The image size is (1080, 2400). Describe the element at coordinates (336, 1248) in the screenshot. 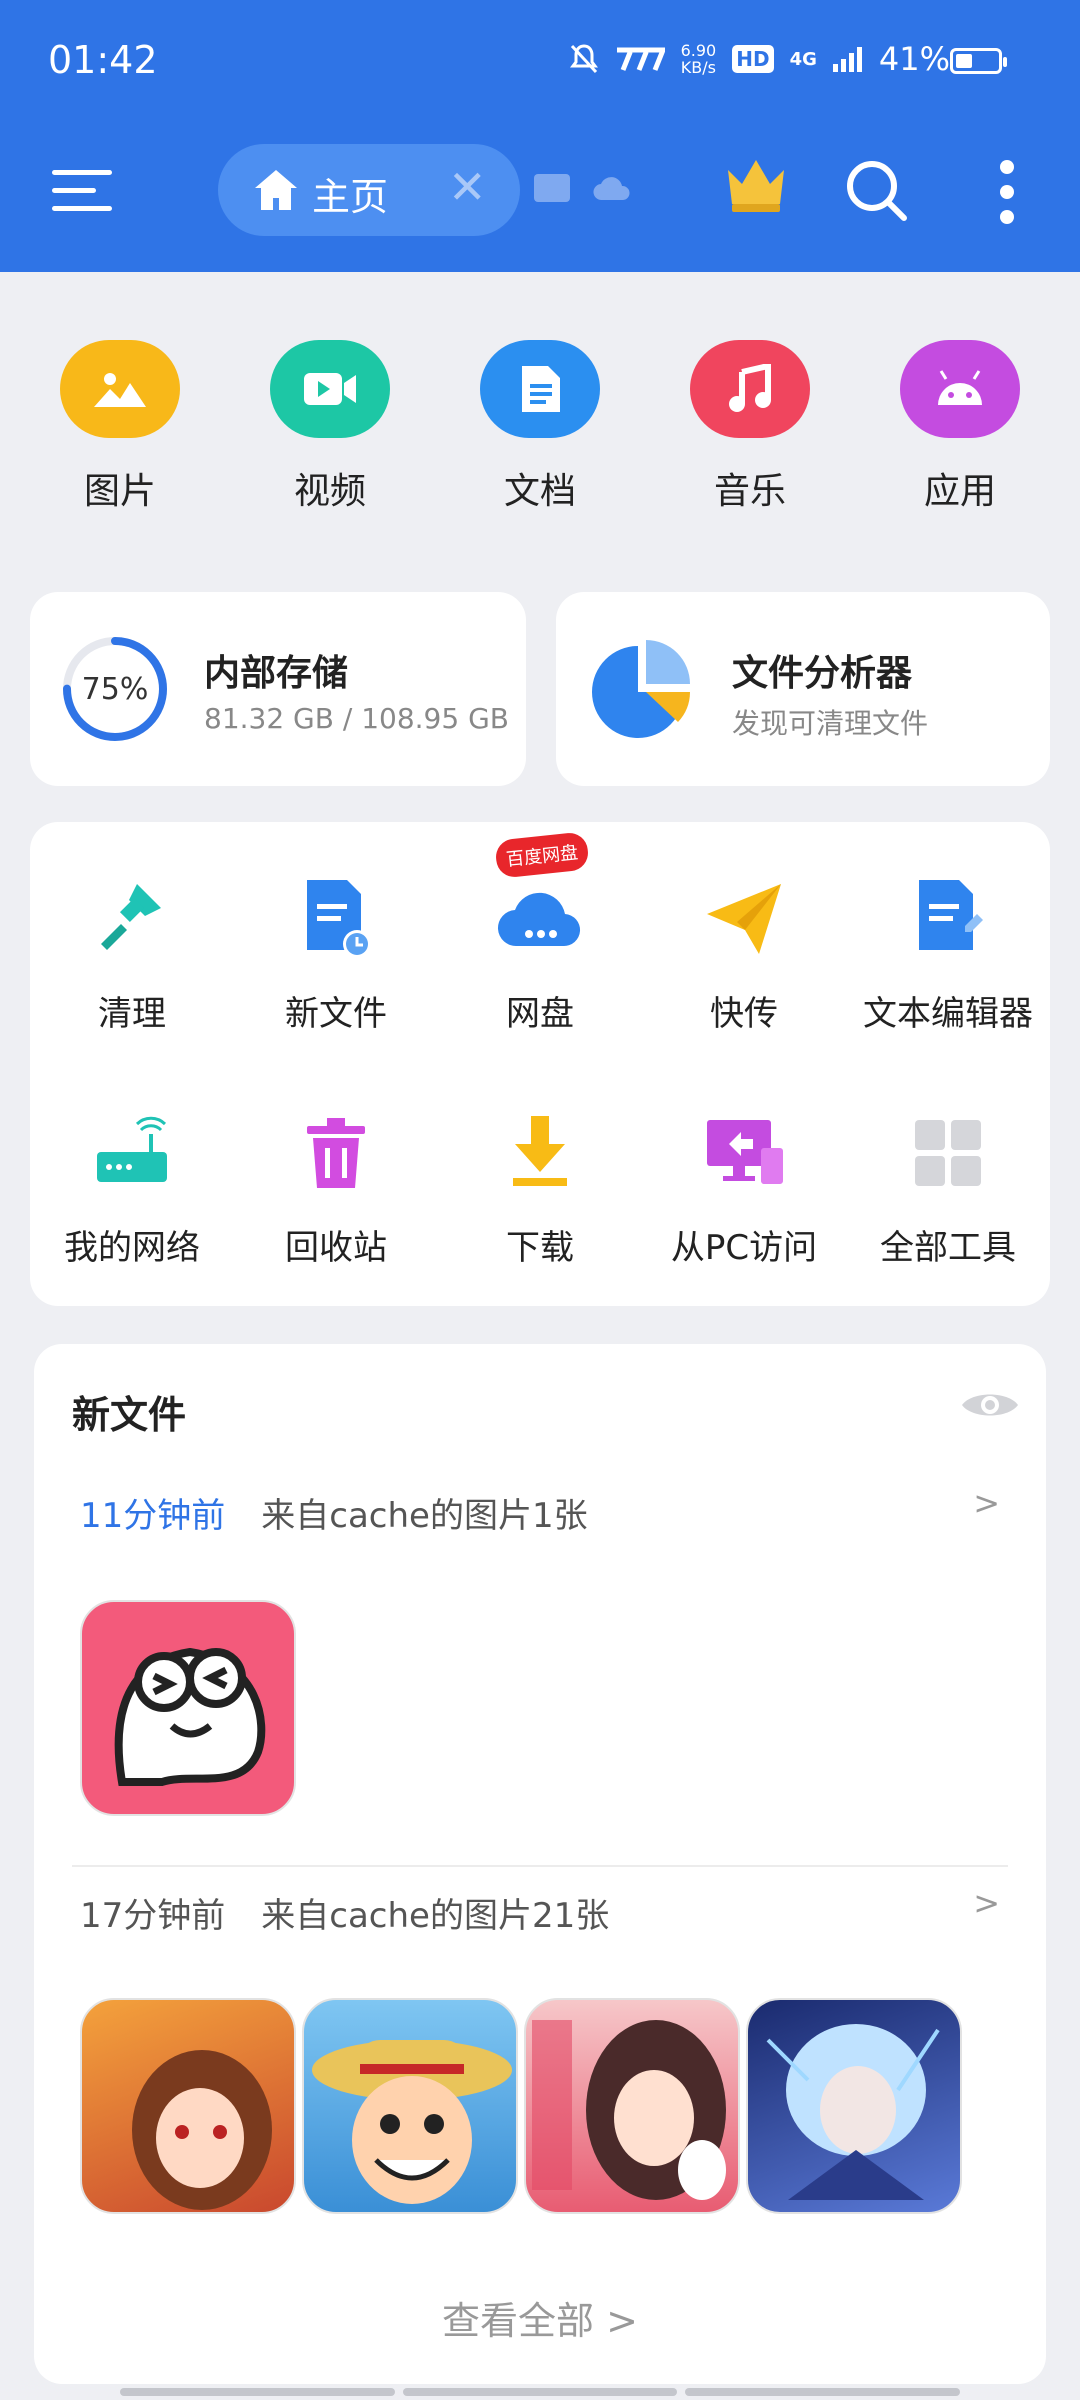

I see `tool-label: 回收站` at that location.